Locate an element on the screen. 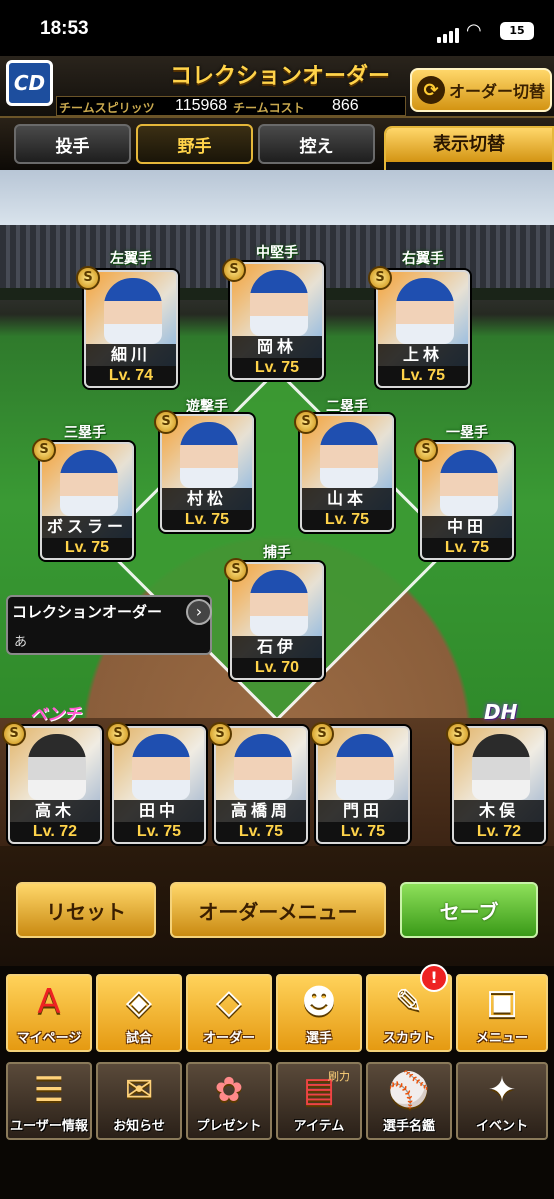  player-name: 木俣 is located at coordinates (499, 811).